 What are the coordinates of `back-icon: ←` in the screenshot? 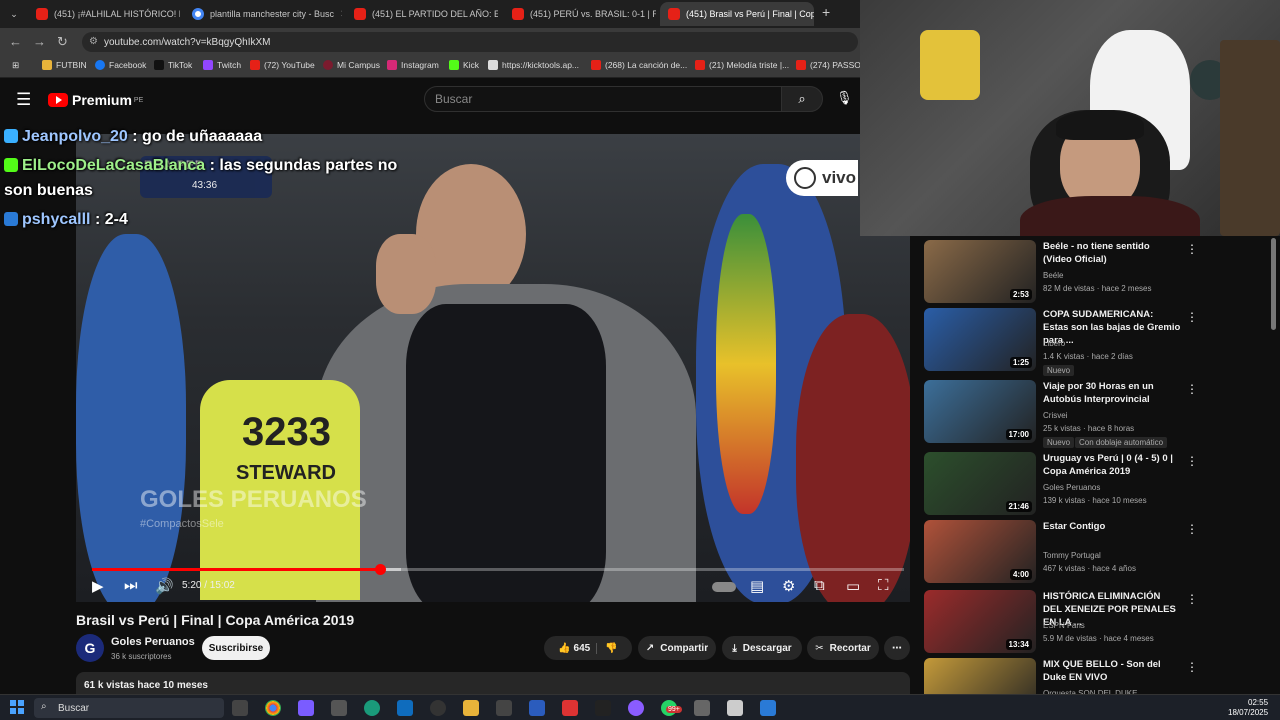 It's located at (15, 41).